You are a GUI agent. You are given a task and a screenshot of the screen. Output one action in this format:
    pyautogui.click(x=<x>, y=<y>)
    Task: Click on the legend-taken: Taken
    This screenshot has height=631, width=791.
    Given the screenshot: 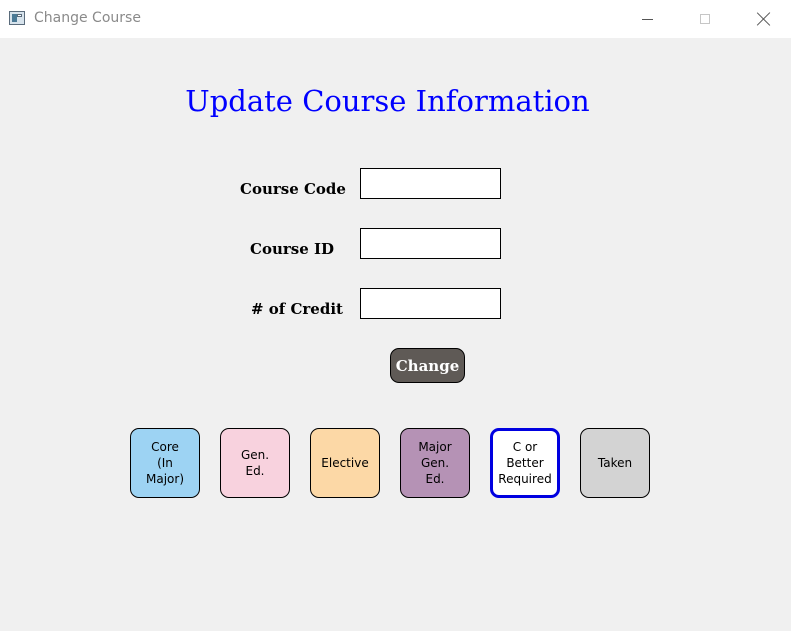 What is the action you would take?
    pyautogui.click(x=615, y=463)
    